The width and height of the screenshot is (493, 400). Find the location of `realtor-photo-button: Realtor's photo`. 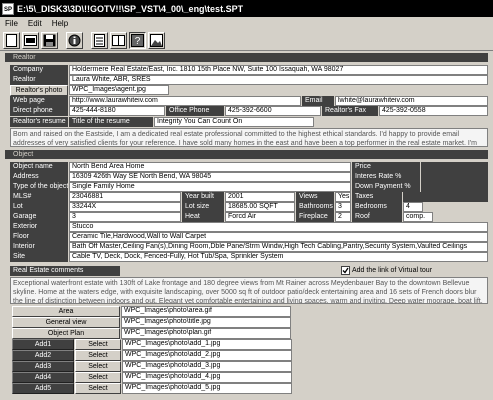

realtor-photo-button: Realtor's photo is located at coordinates (39, 90).